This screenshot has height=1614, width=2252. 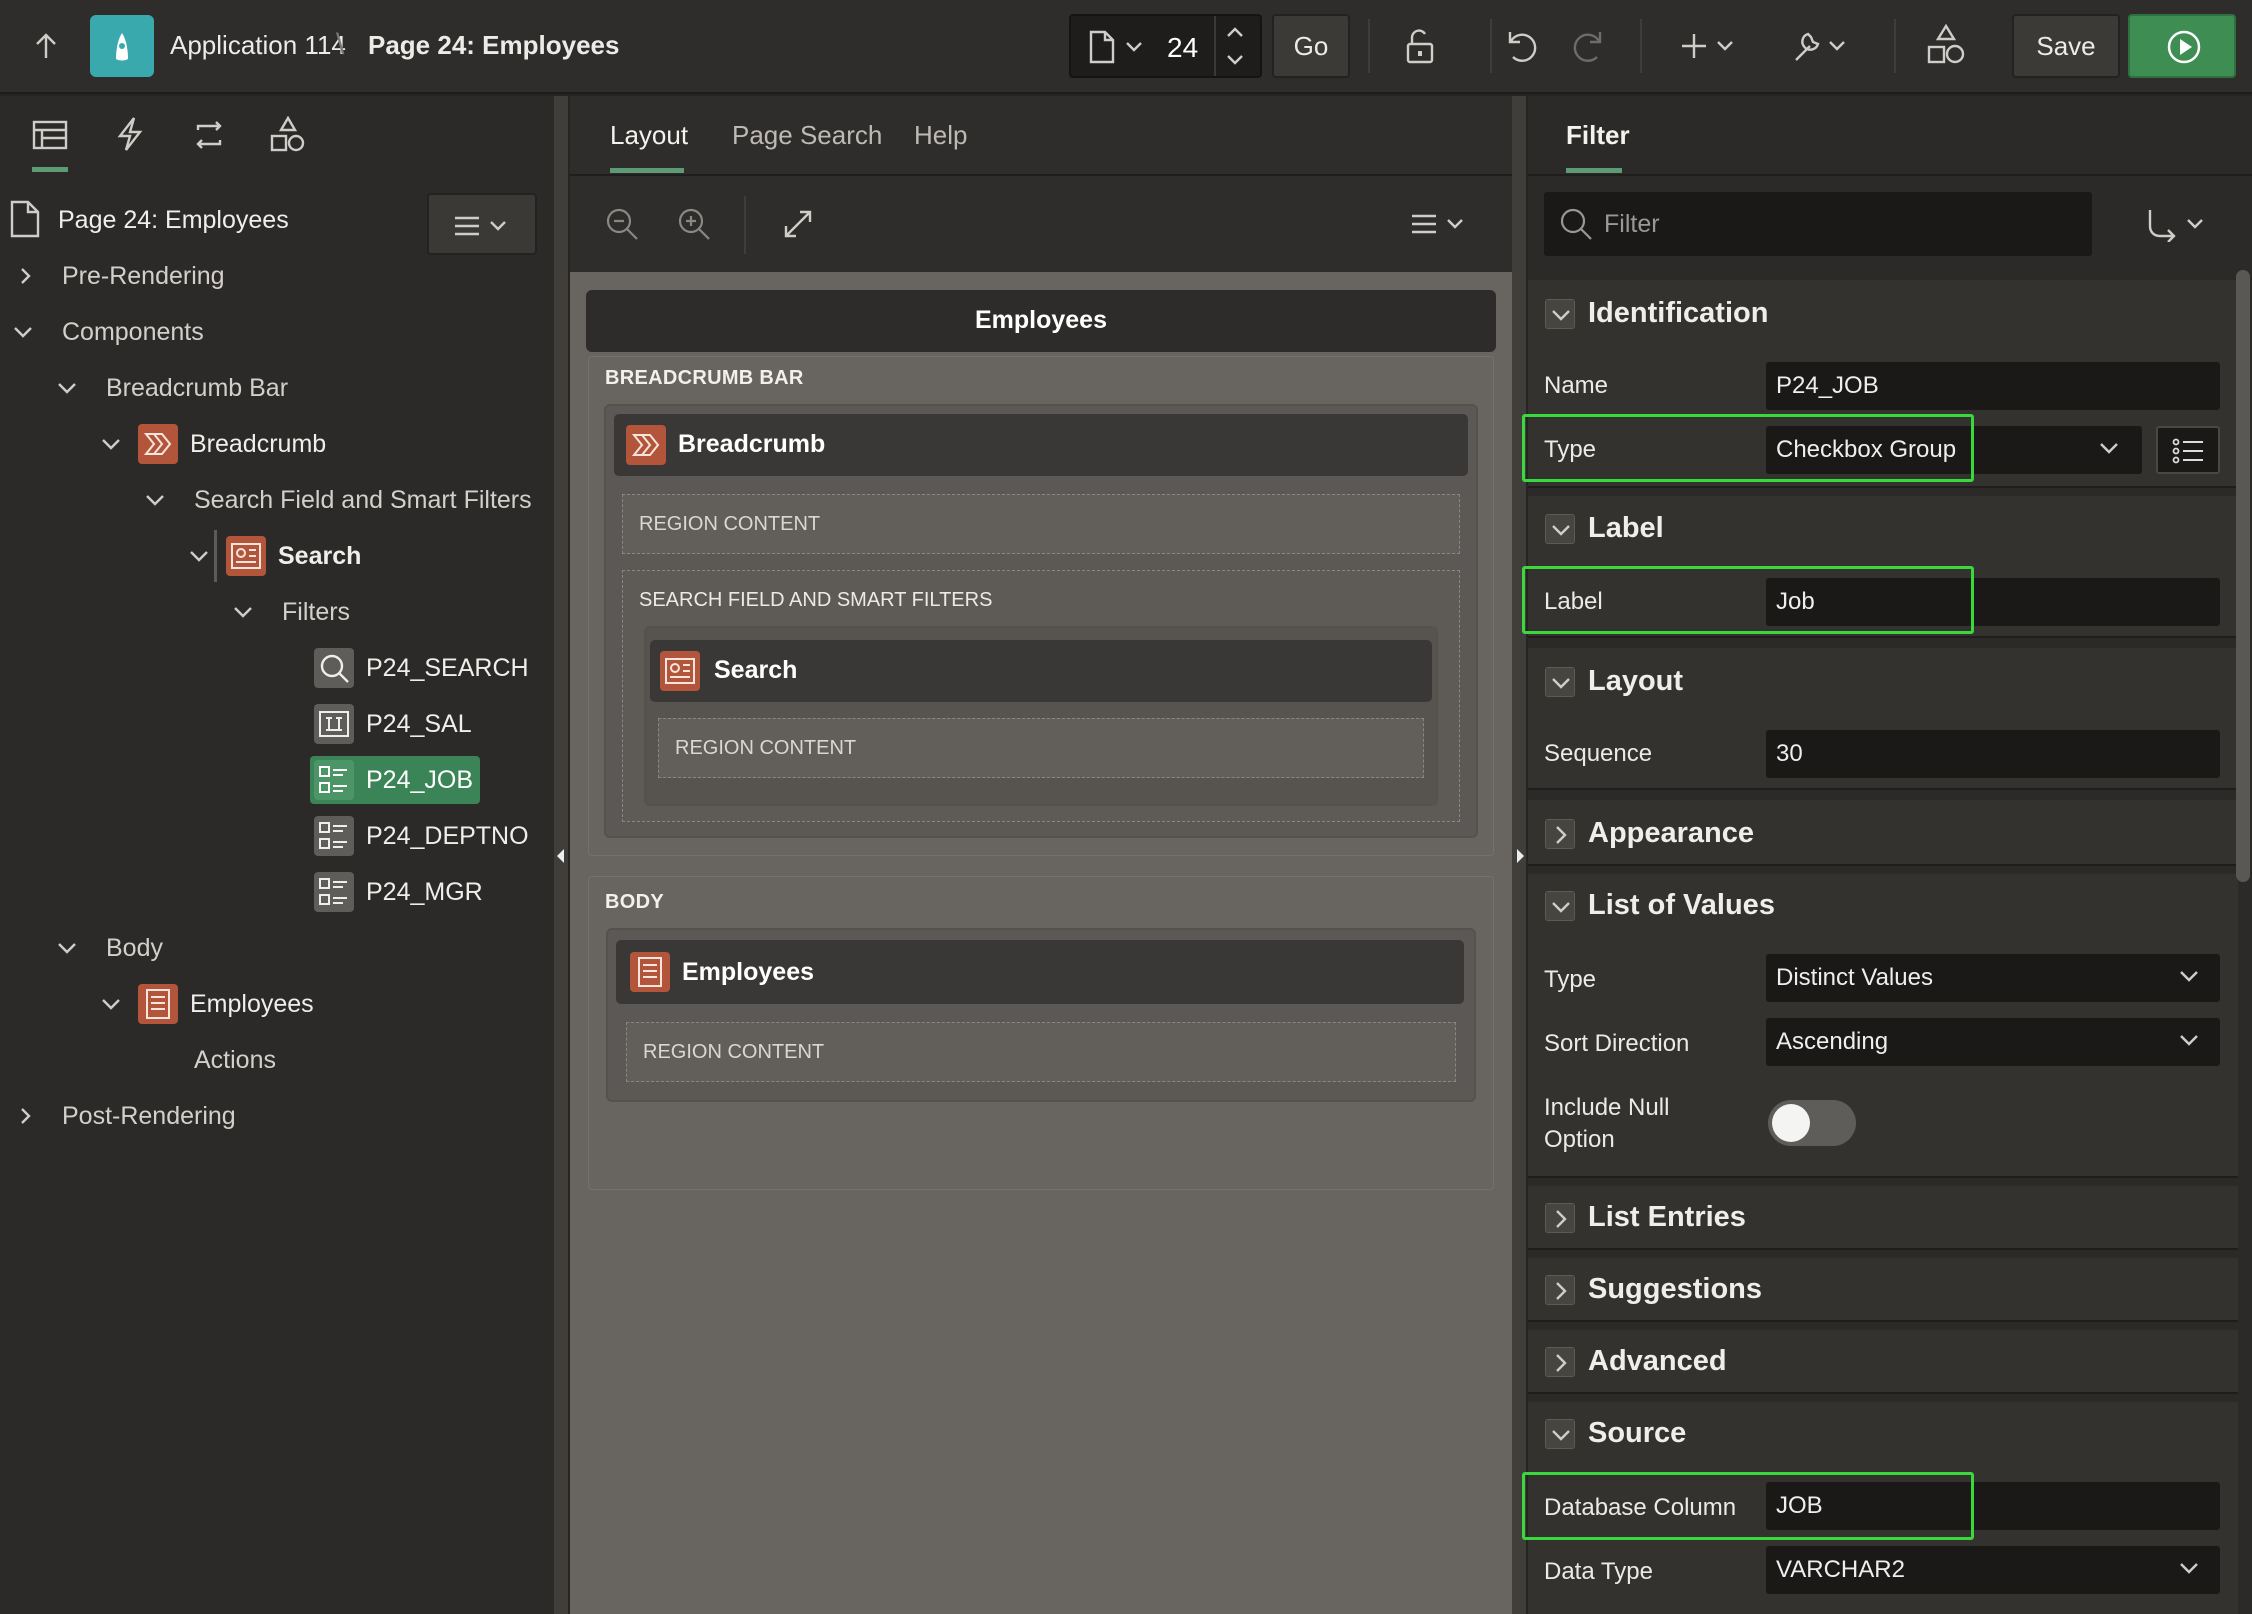 What do you see at coordinates (1993, 1042) in the screenshot?
I see `prop-sort-select: Ascending` at bounding box center [1993, 1042].